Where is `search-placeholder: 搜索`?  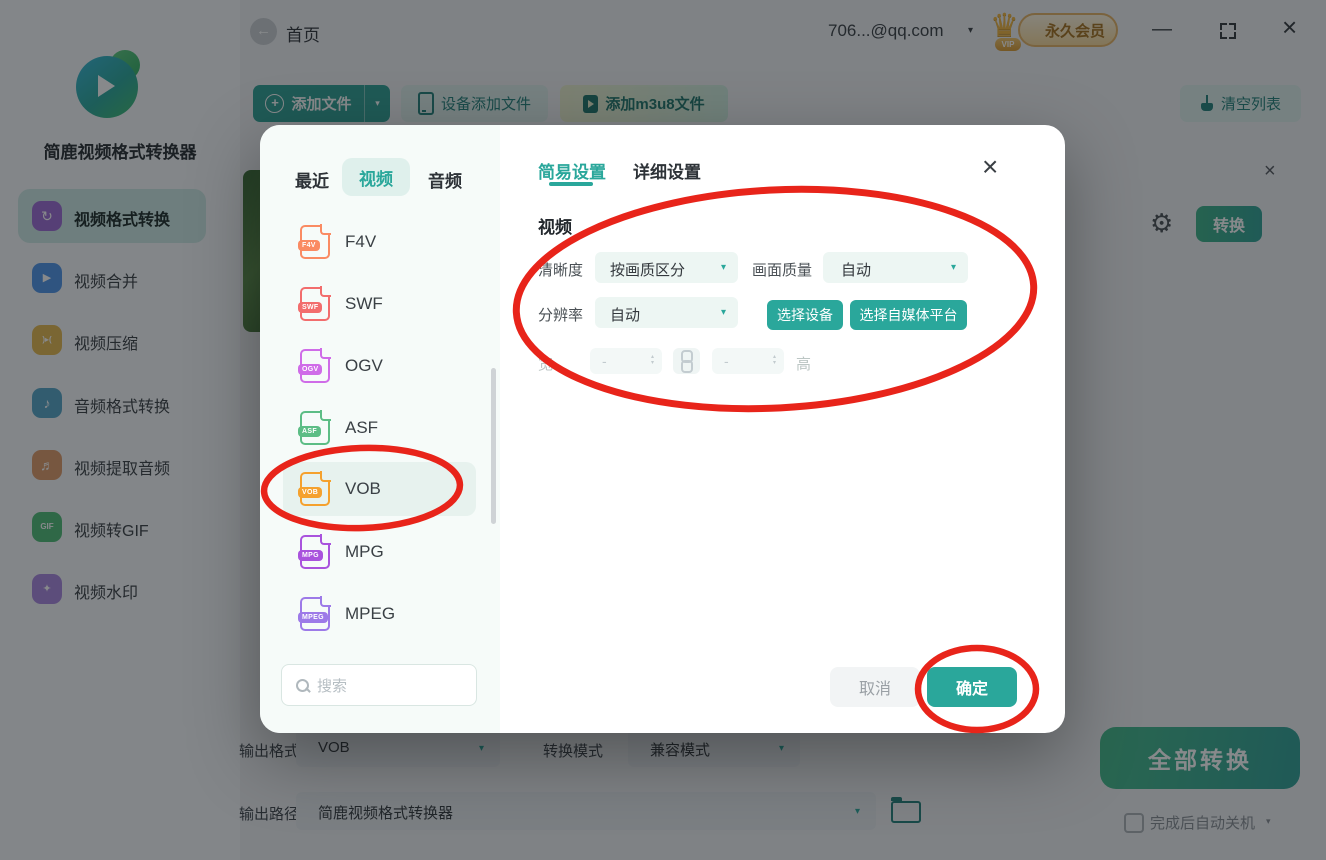
search-placeholder: 搜索 is located at coordinates (332, 686).